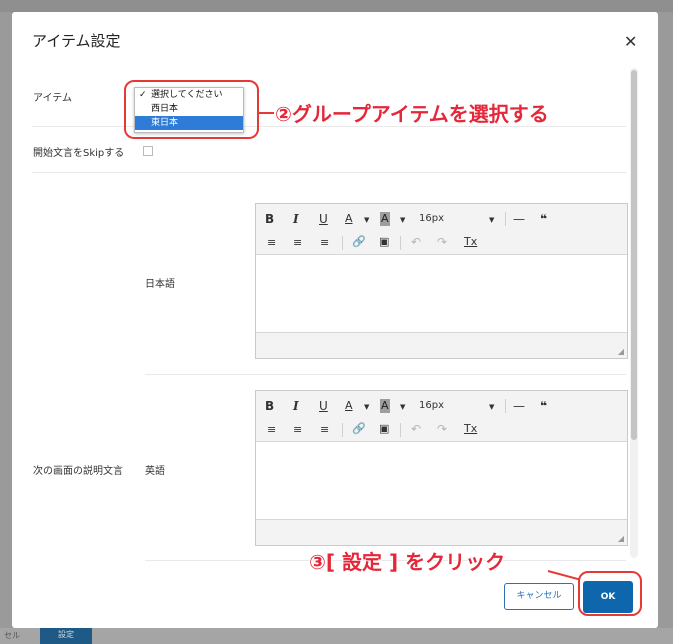  I want to click on japanese-label: 日本語, so click(160, 284).